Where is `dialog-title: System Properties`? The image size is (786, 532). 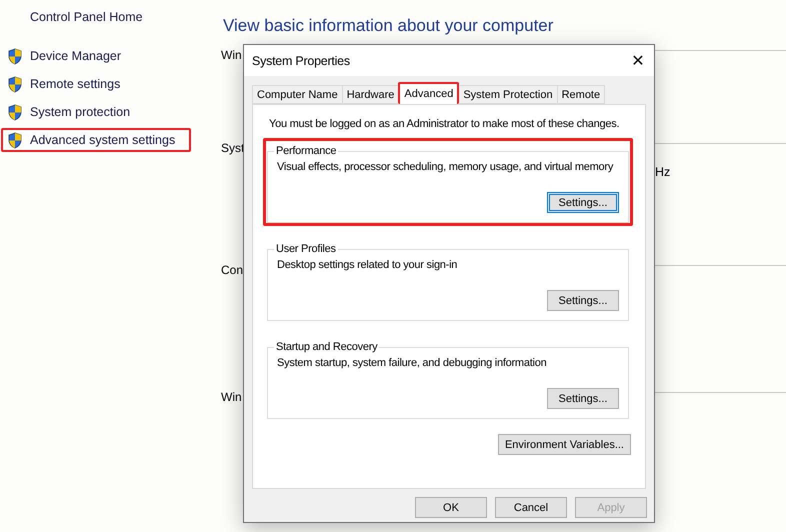 dialog-title: System Properties is located at coordinates (301, 61).